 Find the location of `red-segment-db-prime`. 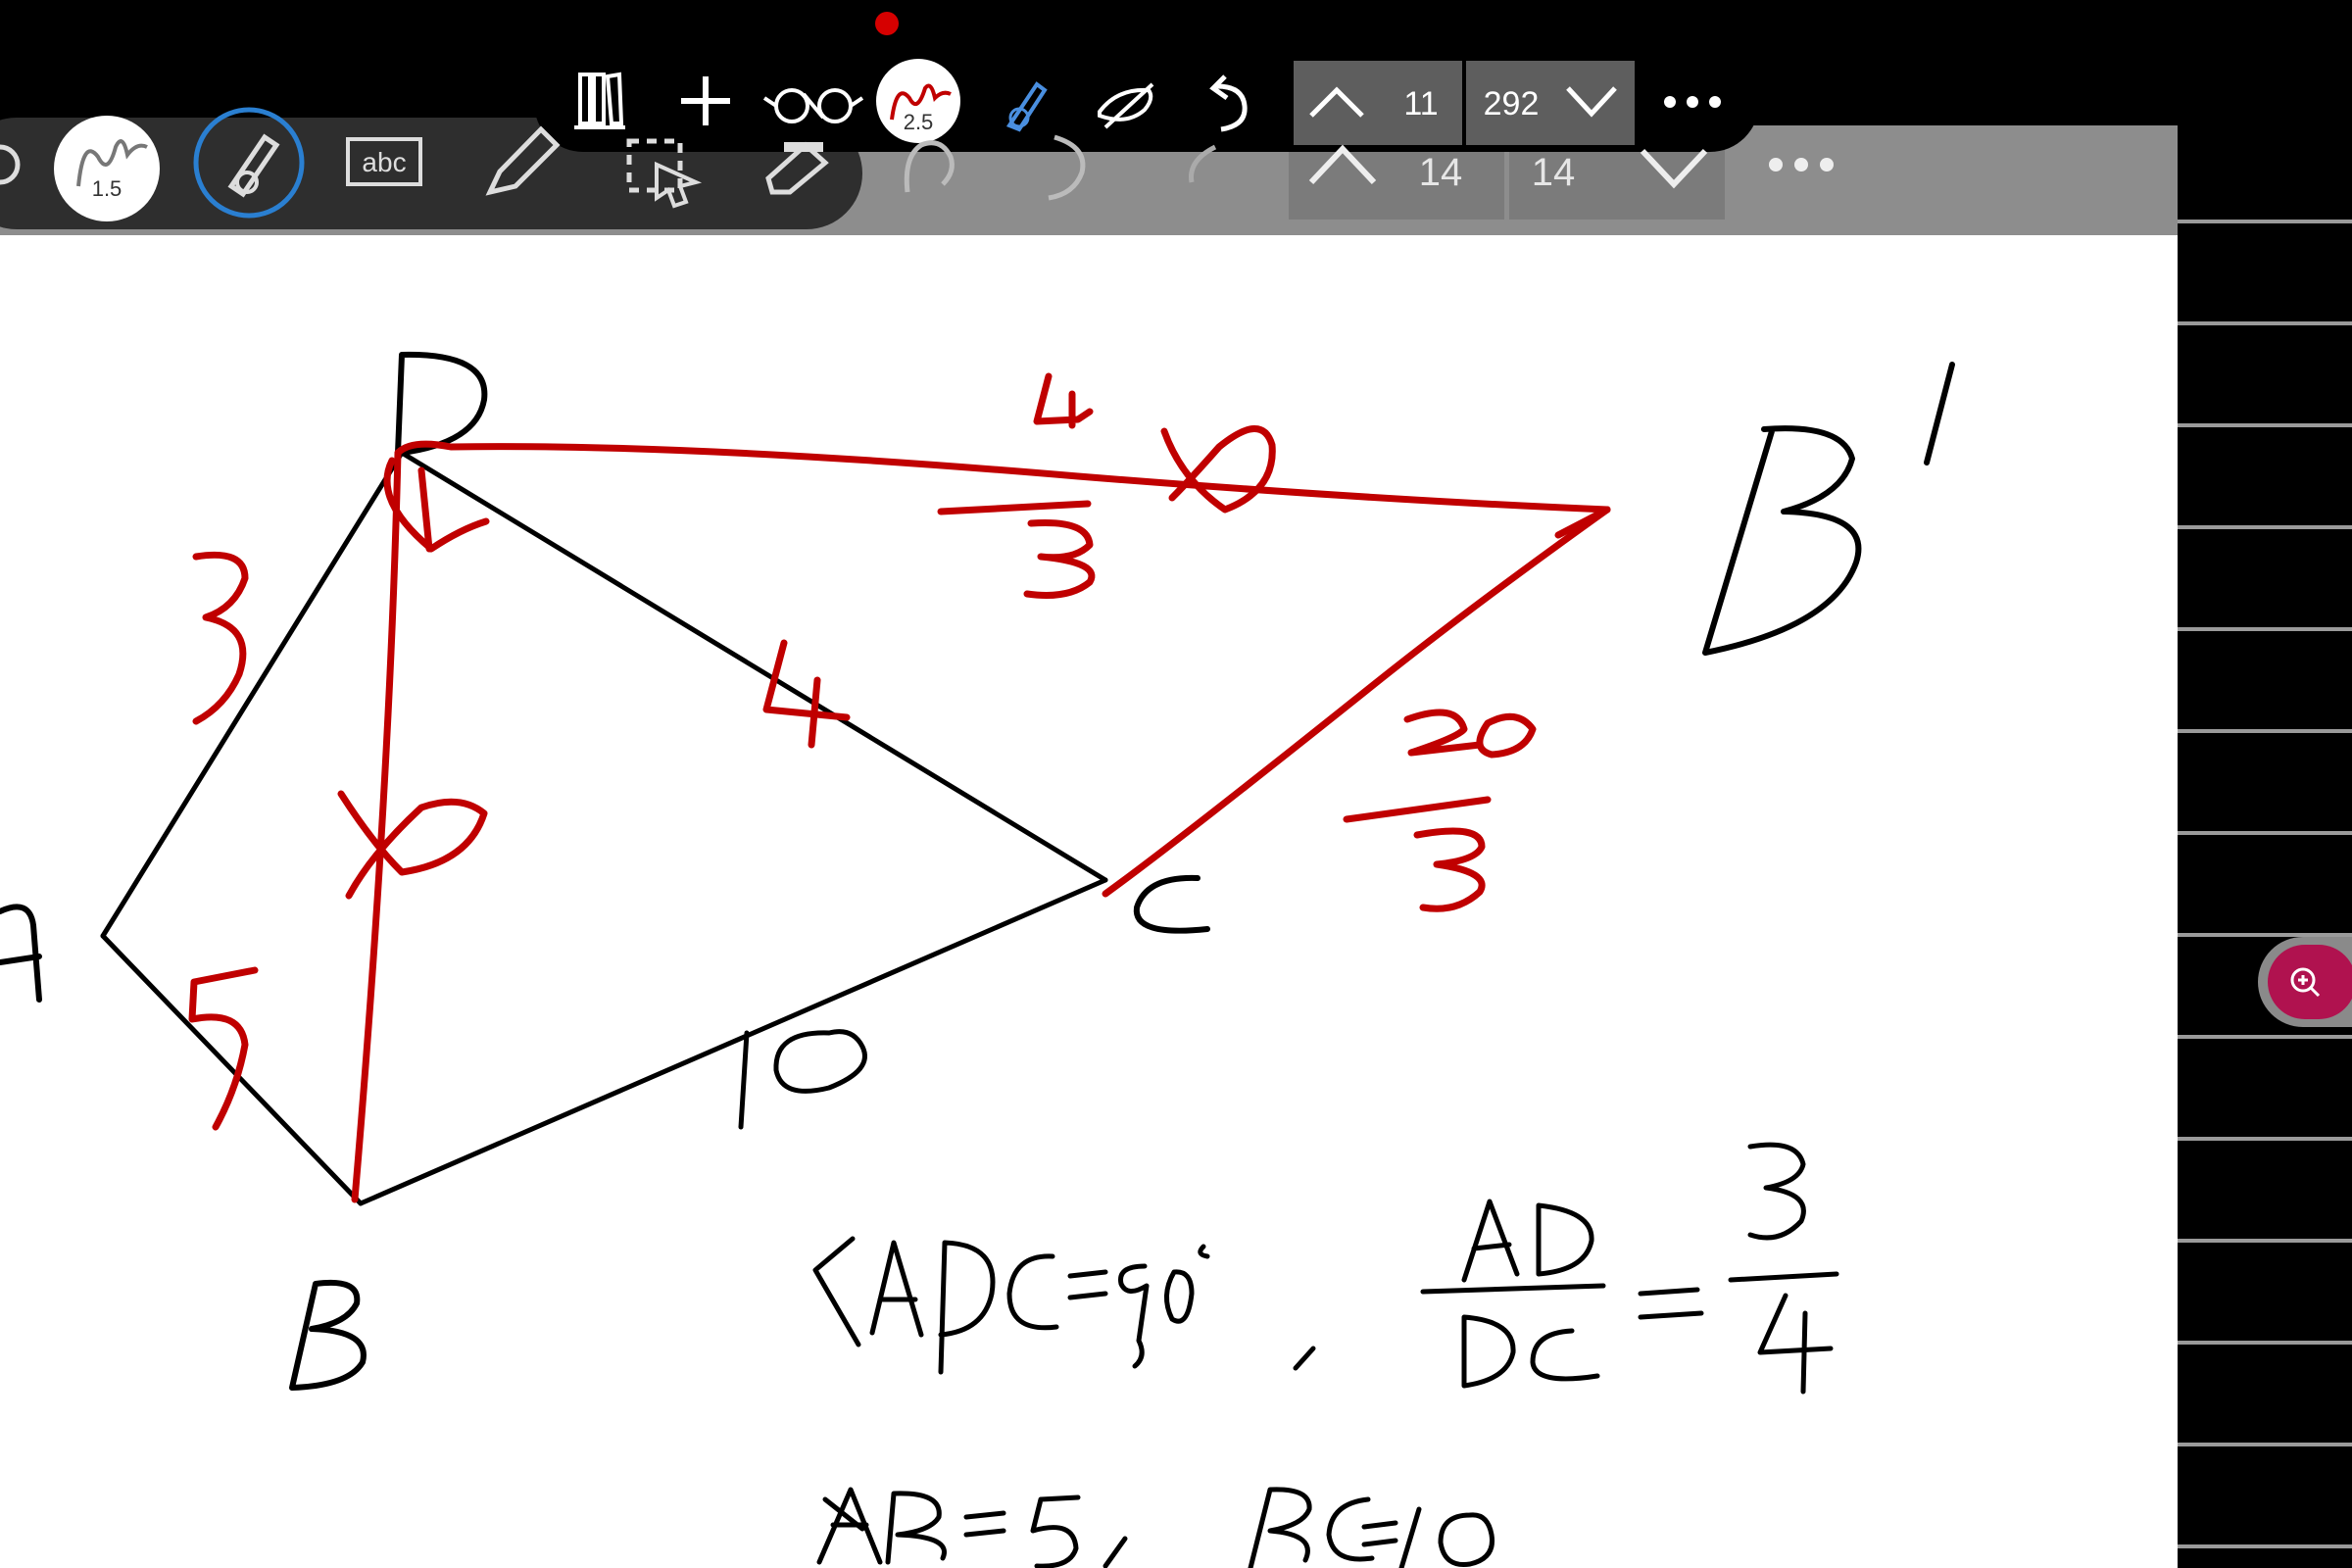

red-segment-db-prime is located at coordinates (1002, 477).